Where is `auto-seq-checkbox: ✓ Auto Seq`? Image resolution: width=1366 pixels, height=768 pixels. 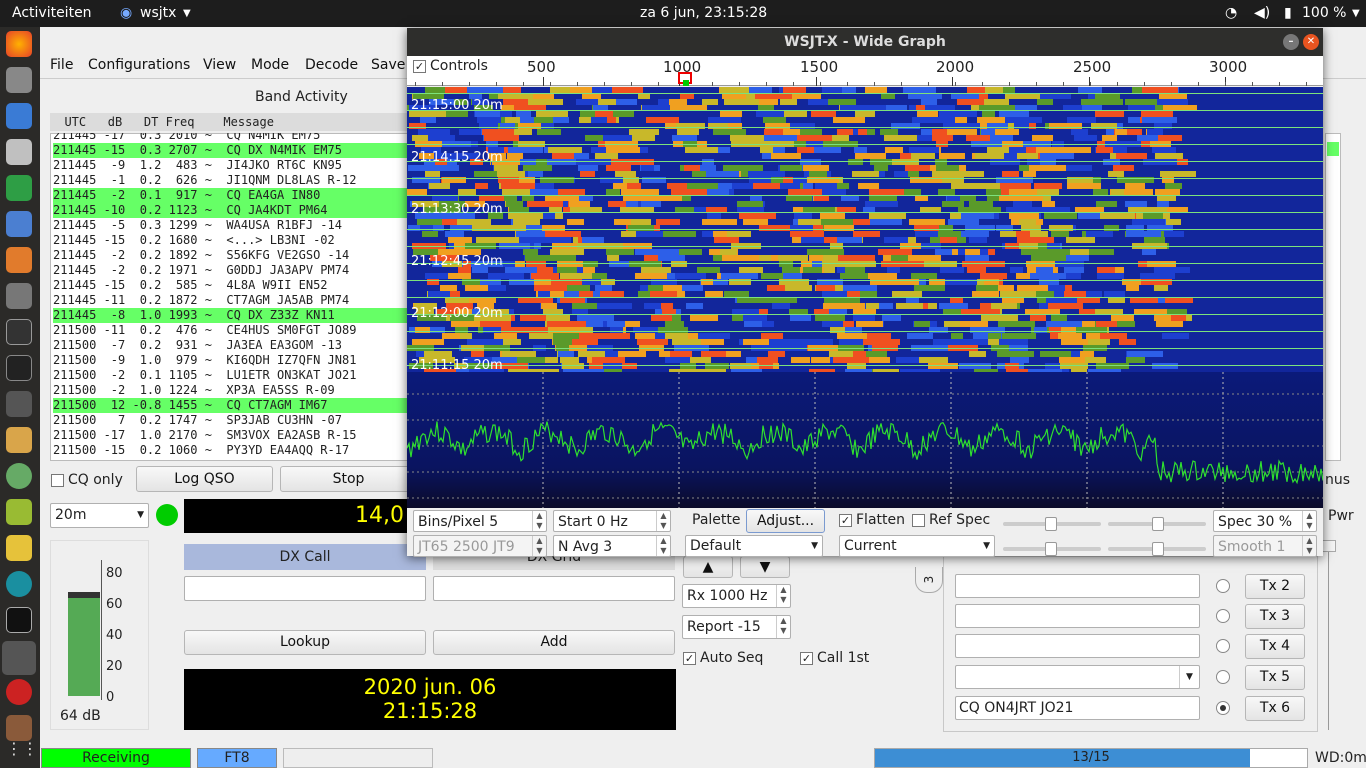
auto-seq-checkbox: ✓ Auto Seq is located at coordinates (723, 658).